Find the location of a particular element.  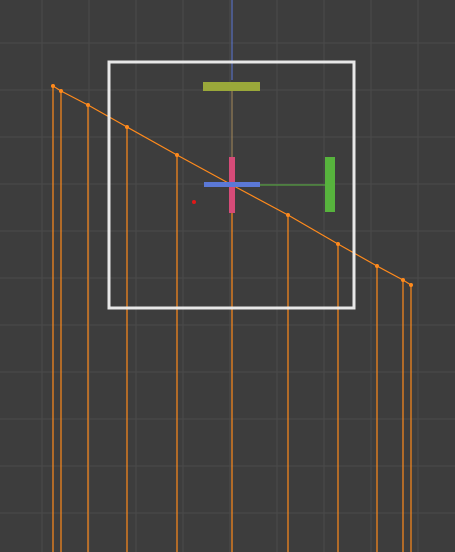

gizmo-x-handle is located at coordinates (232, 184).